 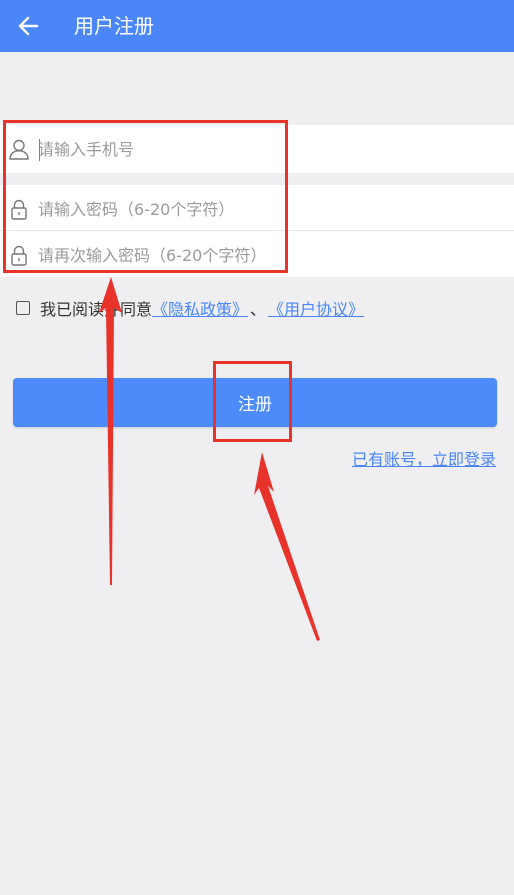 What do you see at coordinates (96, 309) in the screenshot?
I see `agreement-text: 我已阅读并同意` at bounding box center [96, 309].